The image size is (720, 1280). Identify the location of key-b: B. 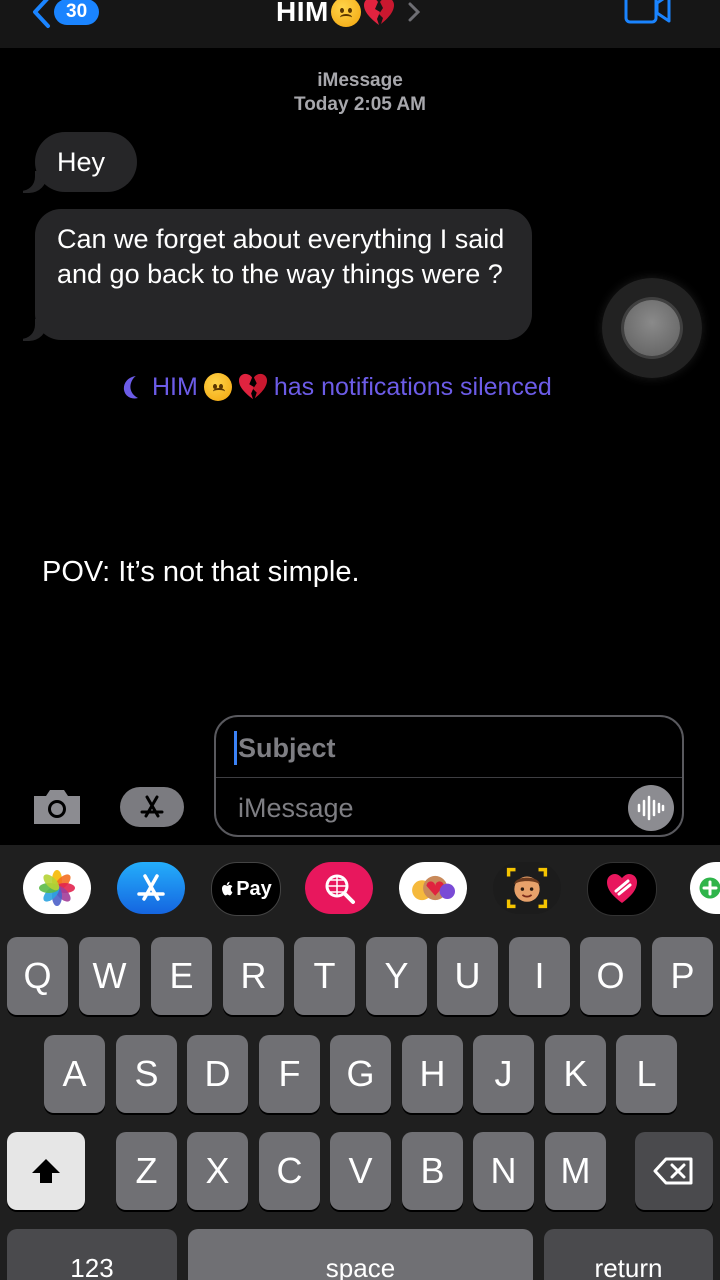
(432, 1171).